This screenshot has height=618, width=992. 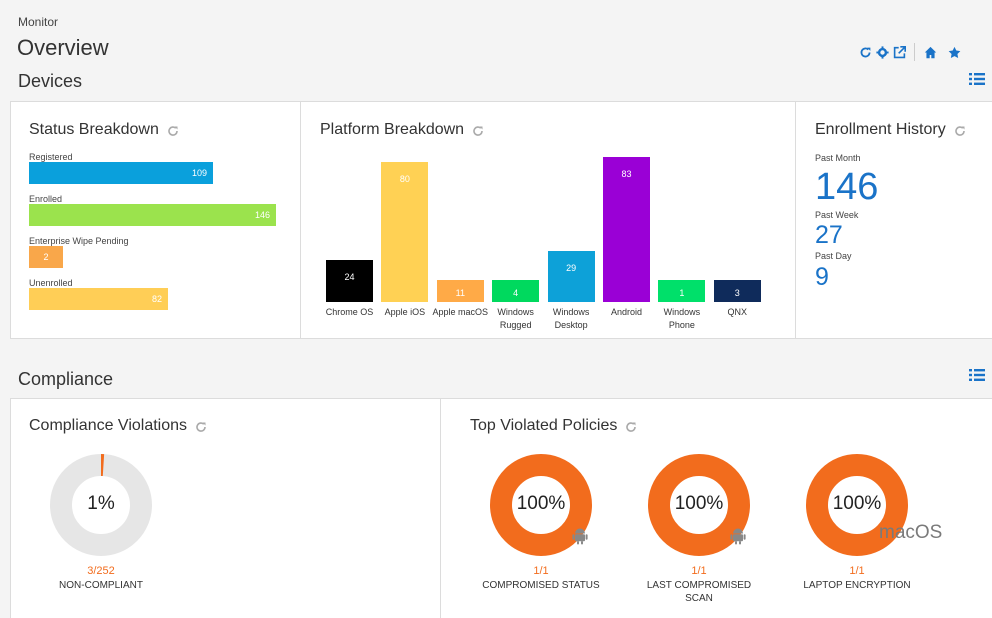 I want to click on policy-caption-line: COMPROMISED STATUS, so click(x=541, y=585).